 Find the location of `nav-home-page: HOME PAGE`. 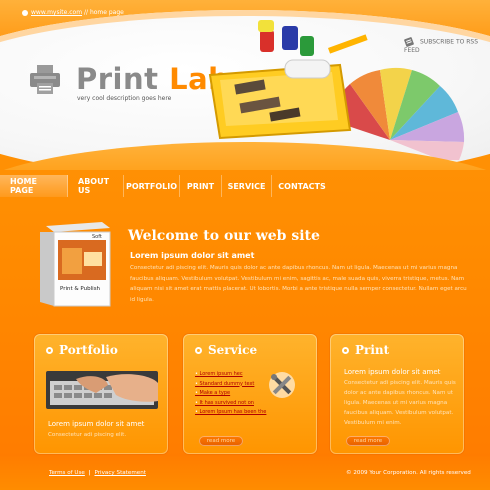

nav-home-page: HOME PAGE is located at coordinates (34, 186).